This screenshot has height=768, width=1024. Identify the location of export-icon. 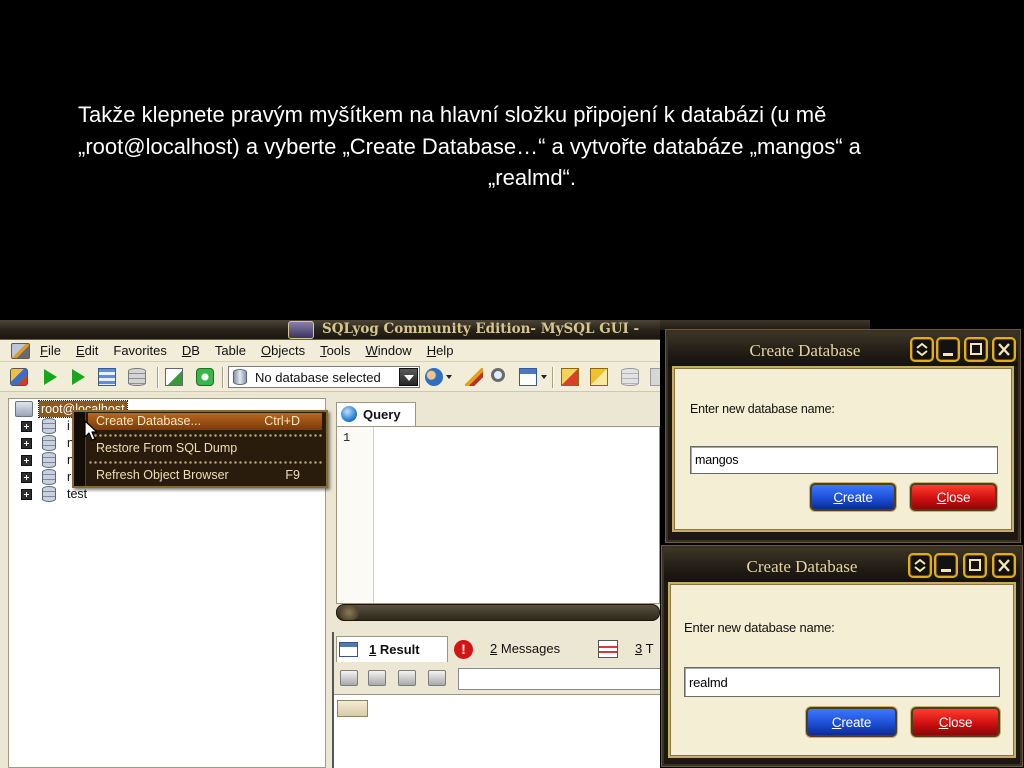
(570, 377).